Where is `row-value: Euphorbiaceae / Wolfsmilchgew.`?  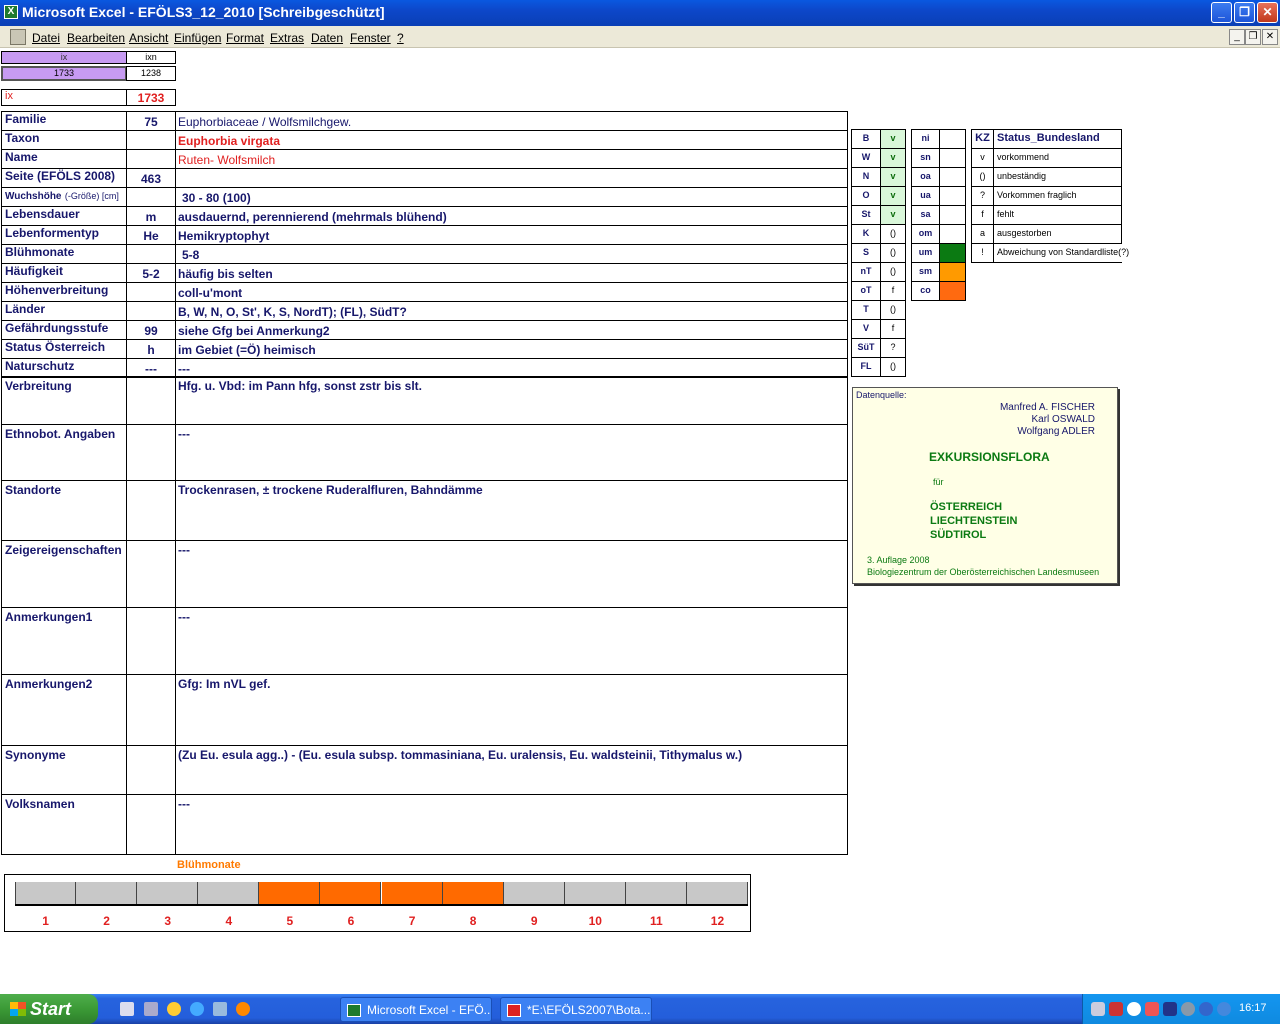 row-value: Euphorbiaceae / Wolfsmilchgew. is located at coordinates (511, 121).